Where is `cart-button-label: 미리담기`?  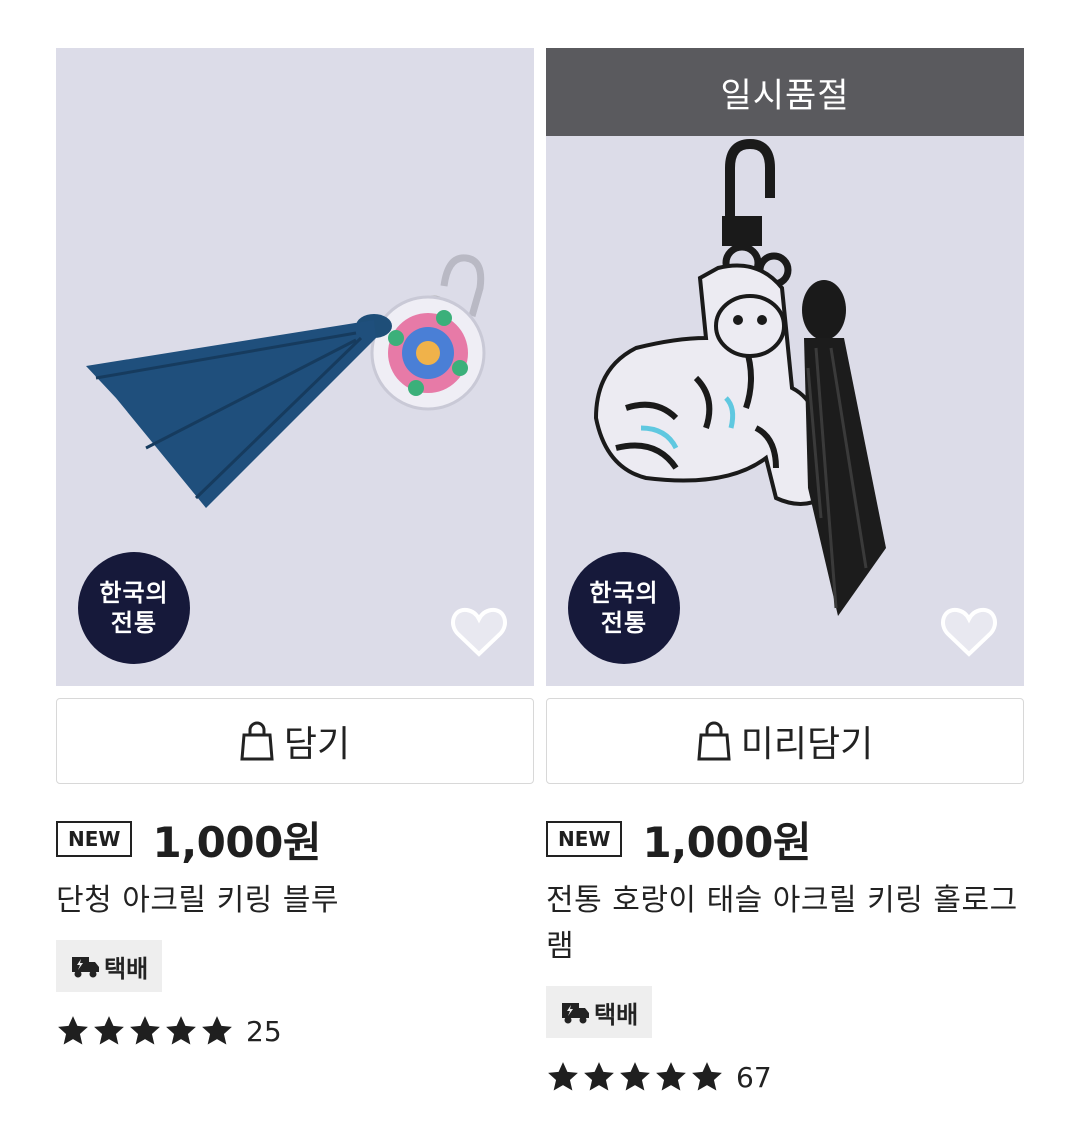
cart-button-label: 미리담기 is located at coordinates (807, 744).